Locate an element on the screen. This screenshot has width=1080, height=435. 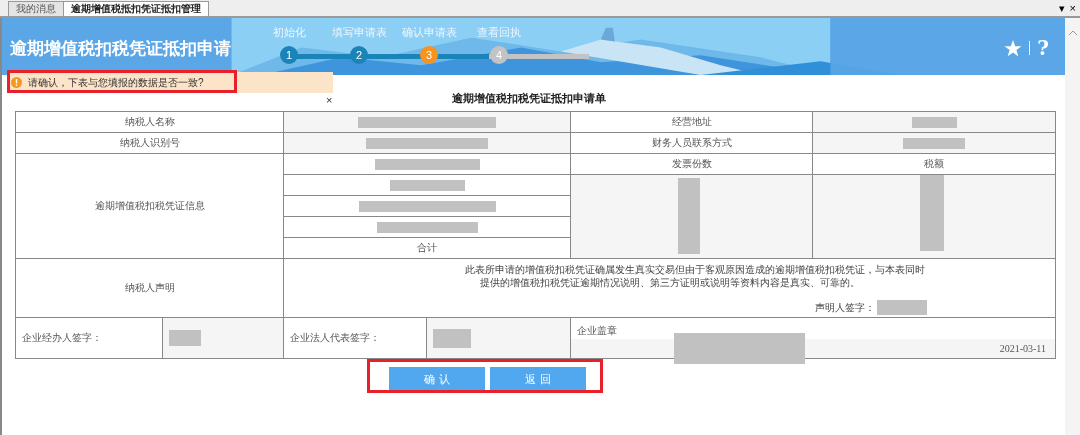
signature-label: 声明人签字： is located at coordinates (845, 307).